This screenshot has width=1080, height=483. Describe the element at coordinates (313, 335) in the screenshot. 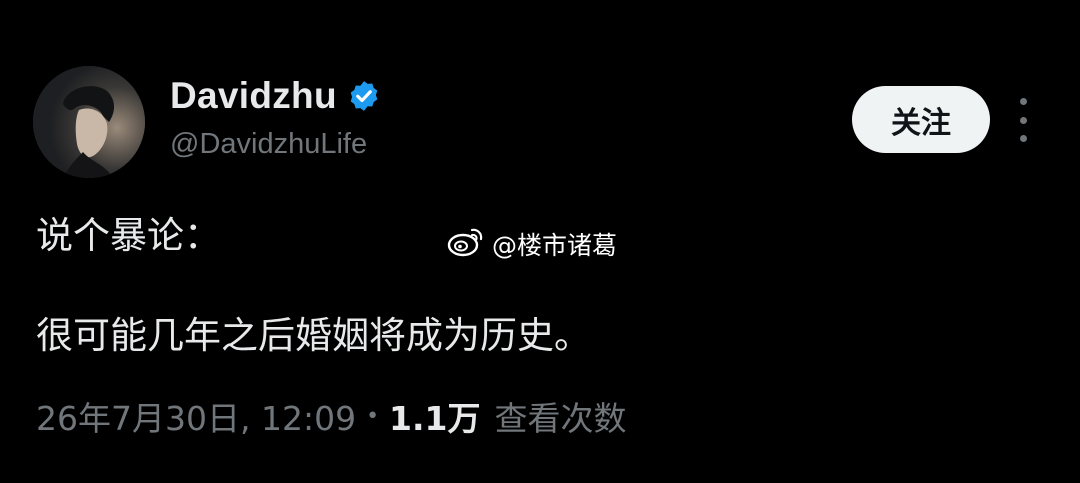

I see `tweet-text-line: 很可能几年之后婚姻将成为历史。` at that location.